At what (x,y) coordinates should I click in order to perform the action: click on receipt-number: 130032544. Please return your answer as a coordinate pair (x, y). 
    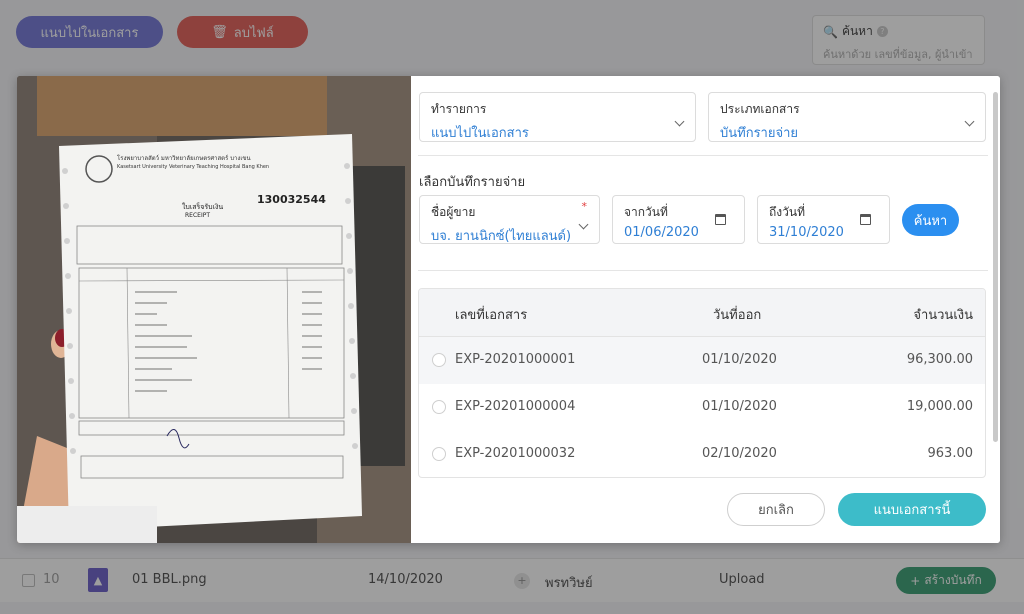
    Looking at the image, I should click on (291, 199).